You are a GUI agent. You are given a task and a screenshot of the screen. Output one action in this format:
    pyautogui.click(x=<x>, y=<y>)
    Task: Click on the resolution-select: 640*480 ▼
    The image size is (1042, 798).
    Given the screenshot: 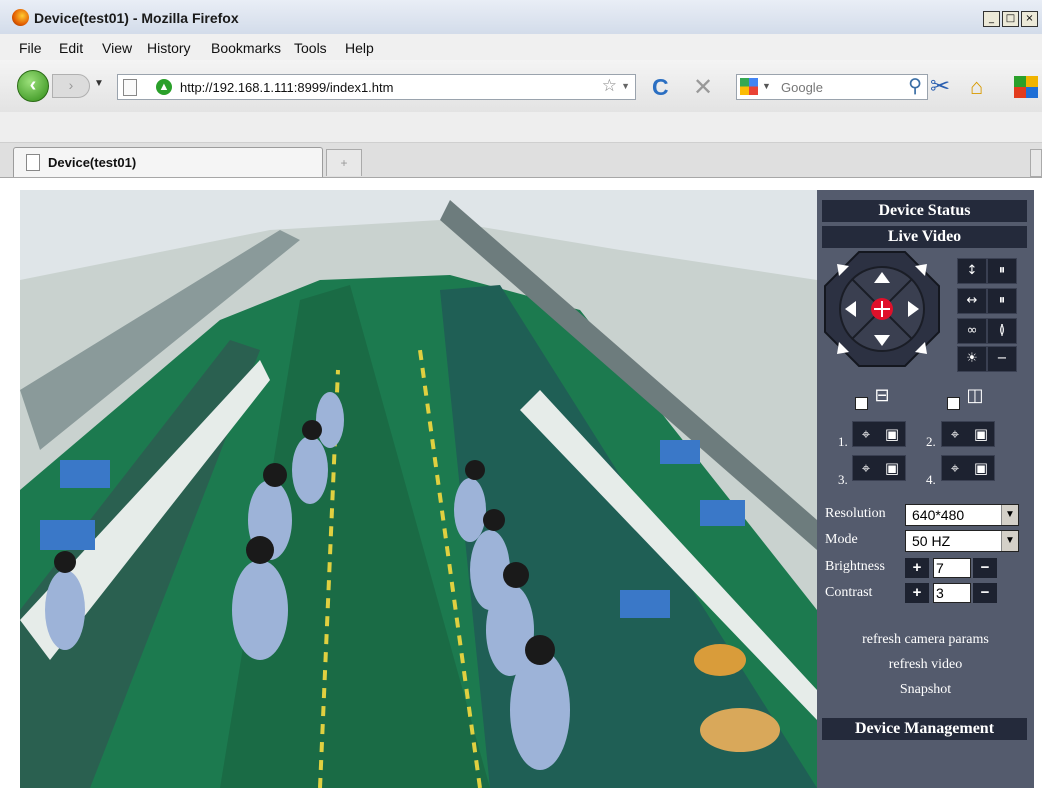 What is the action you would take?
    pyautogui.click(x=962, y=515)
    